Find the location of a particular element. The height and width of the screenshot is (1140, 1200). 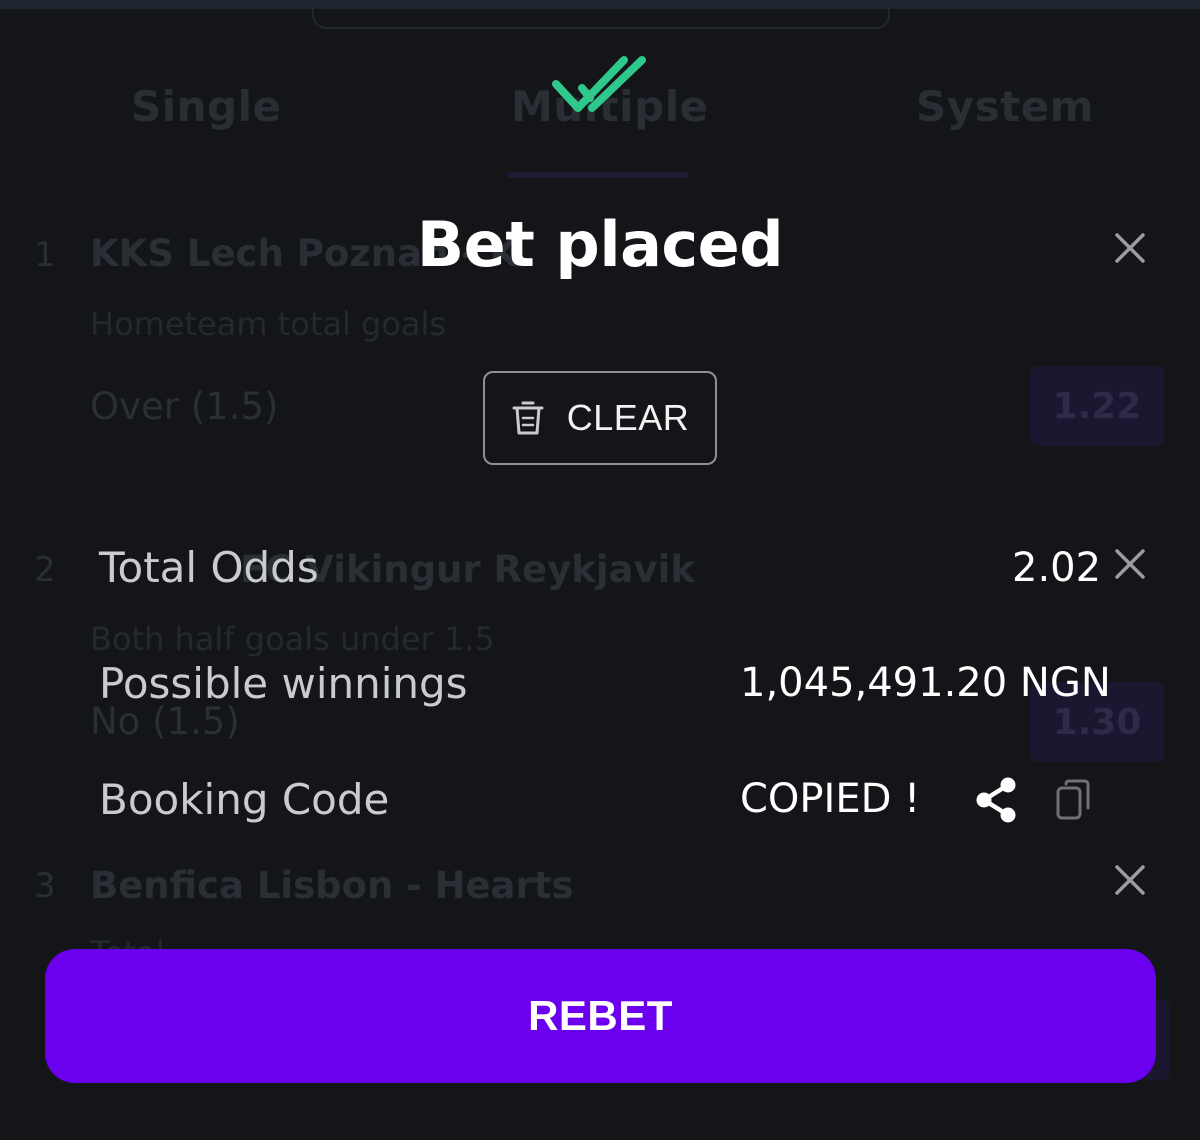

tab-single: Single is located at coordinates (206, 106).